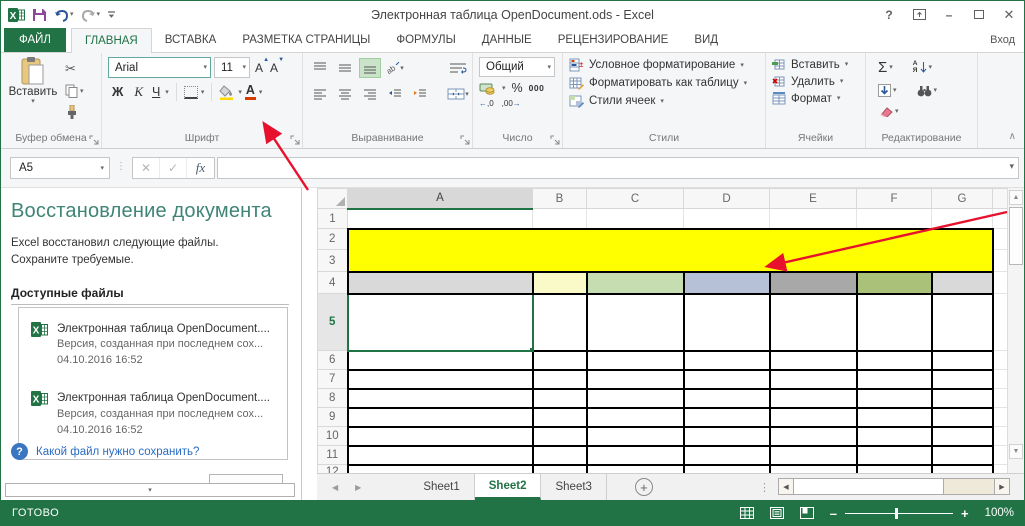 The image size is (1025, 526). What do you see at coordinates (813, 417) in the screenshot?
I see `cell-E9` at bounding box center [813, 417].